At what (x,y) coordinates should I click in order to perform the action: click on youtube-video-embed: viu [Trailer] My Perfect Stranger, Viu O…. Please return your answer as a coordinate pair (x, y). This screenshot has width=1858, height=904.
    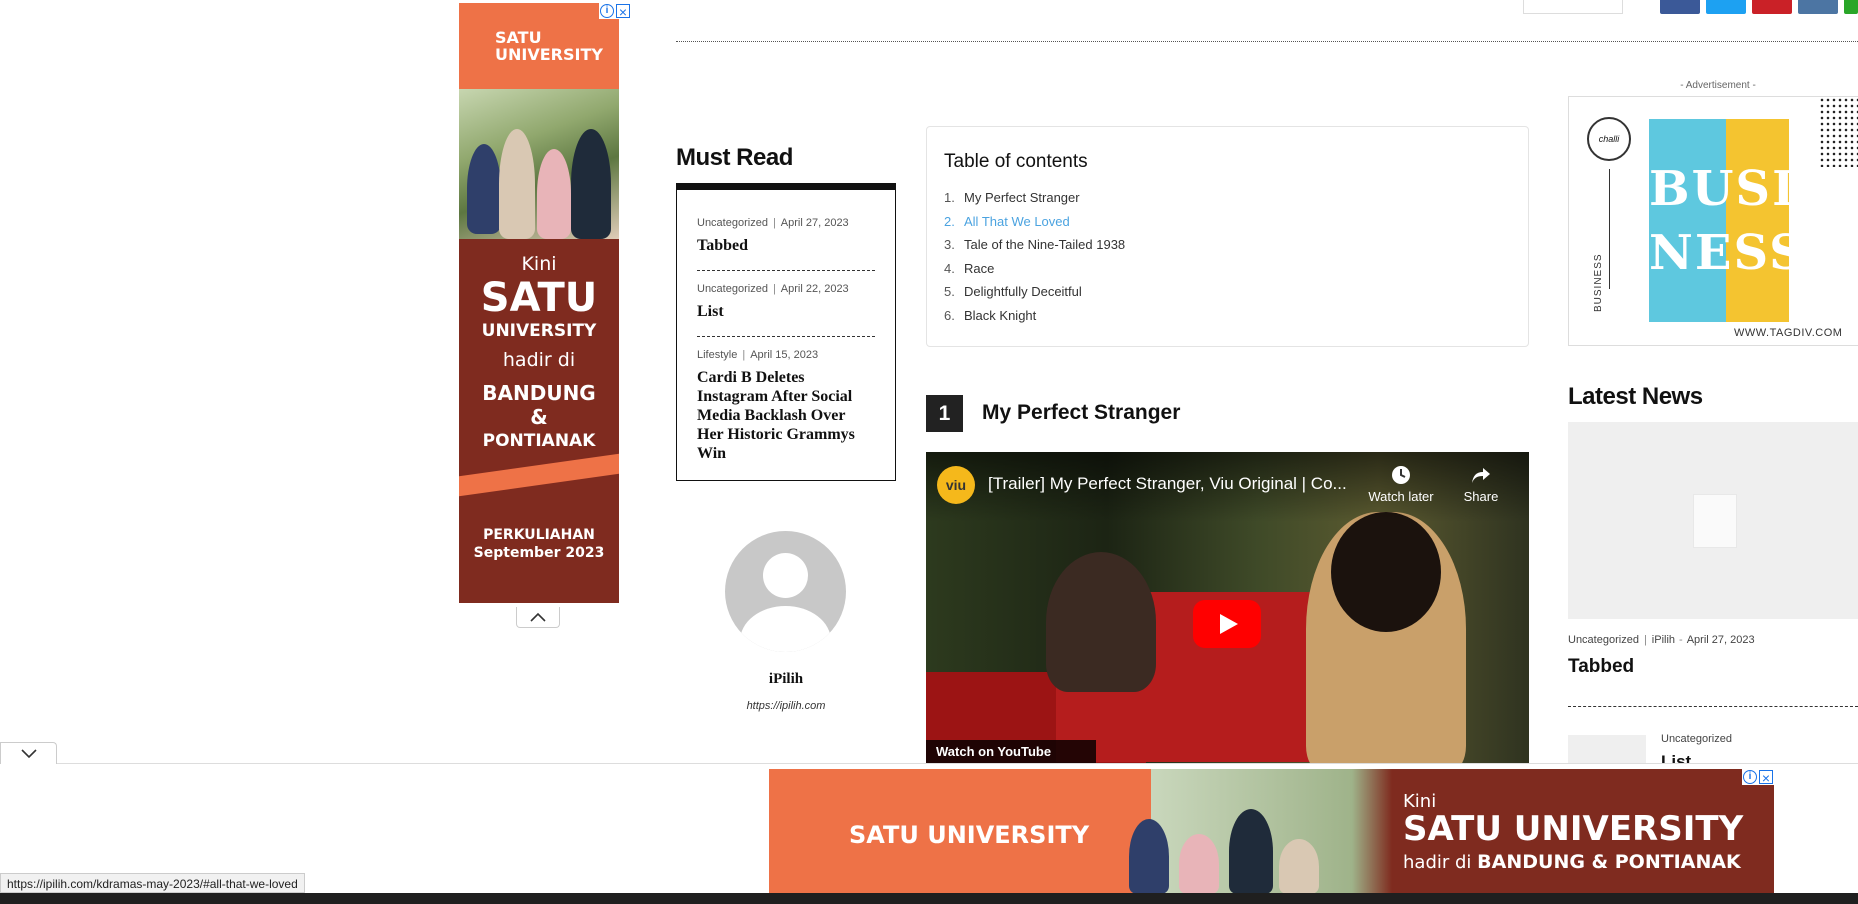
    Looking at the image, I should click on (1227, 608).